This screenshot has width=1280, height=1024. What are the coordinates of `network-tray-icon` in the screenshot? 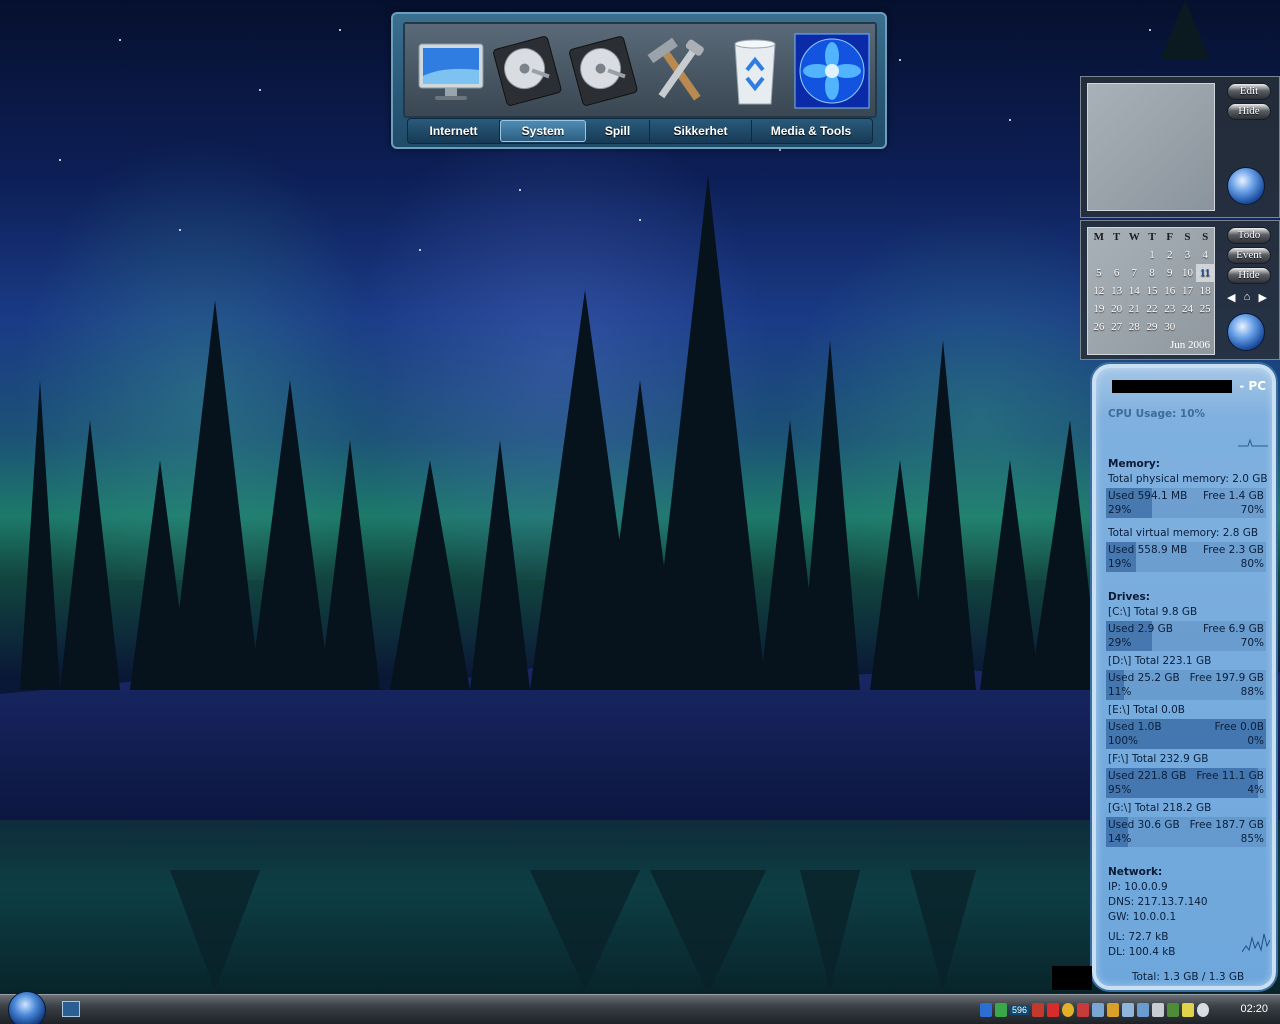 It's located at (986, 1010).